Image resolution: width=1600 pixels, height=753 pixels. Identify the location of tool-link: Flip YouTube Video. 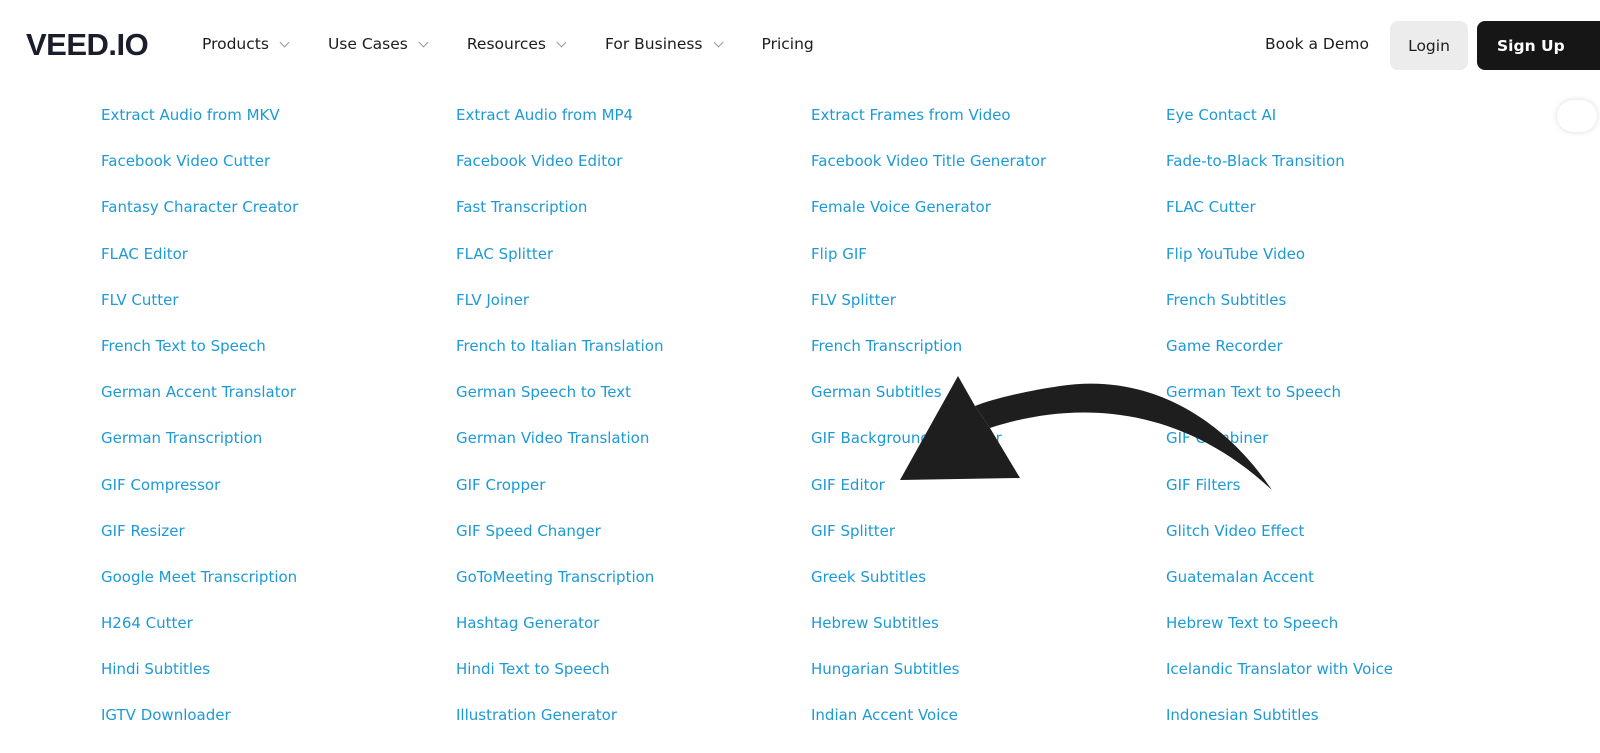
(1343, 268).